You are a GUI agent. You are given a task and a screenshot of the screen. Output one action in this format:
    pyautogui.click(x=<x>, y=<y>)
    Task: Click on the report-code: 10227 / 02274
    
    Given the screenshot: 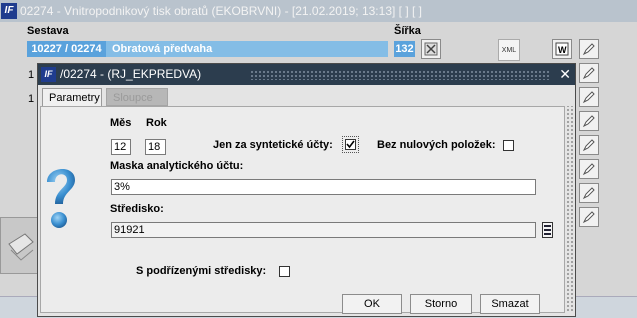 What is the action you would take?
    pyautogui.click(x=66, y=49)
    